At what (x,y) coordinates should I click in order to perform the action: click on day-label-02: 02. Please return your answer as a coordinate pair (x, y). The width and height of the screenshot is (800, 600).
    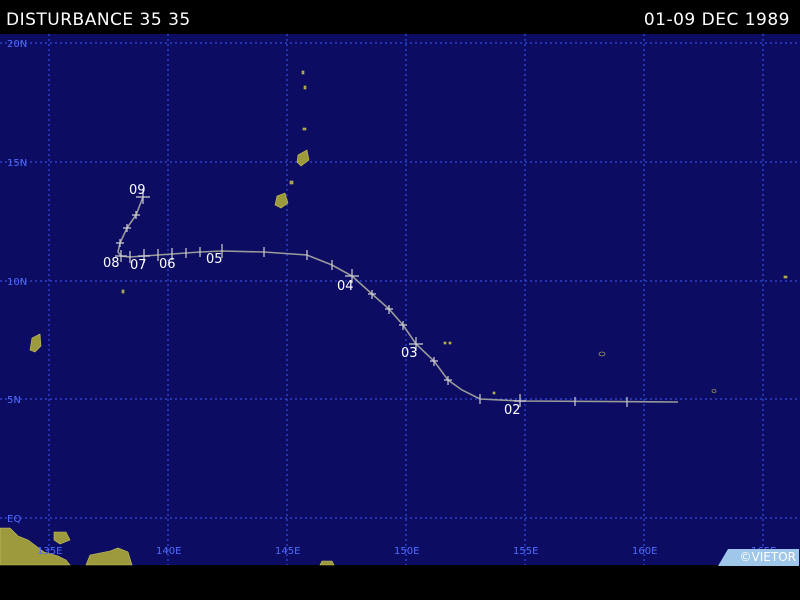
    Looking at the image, I should click on (512, 410).